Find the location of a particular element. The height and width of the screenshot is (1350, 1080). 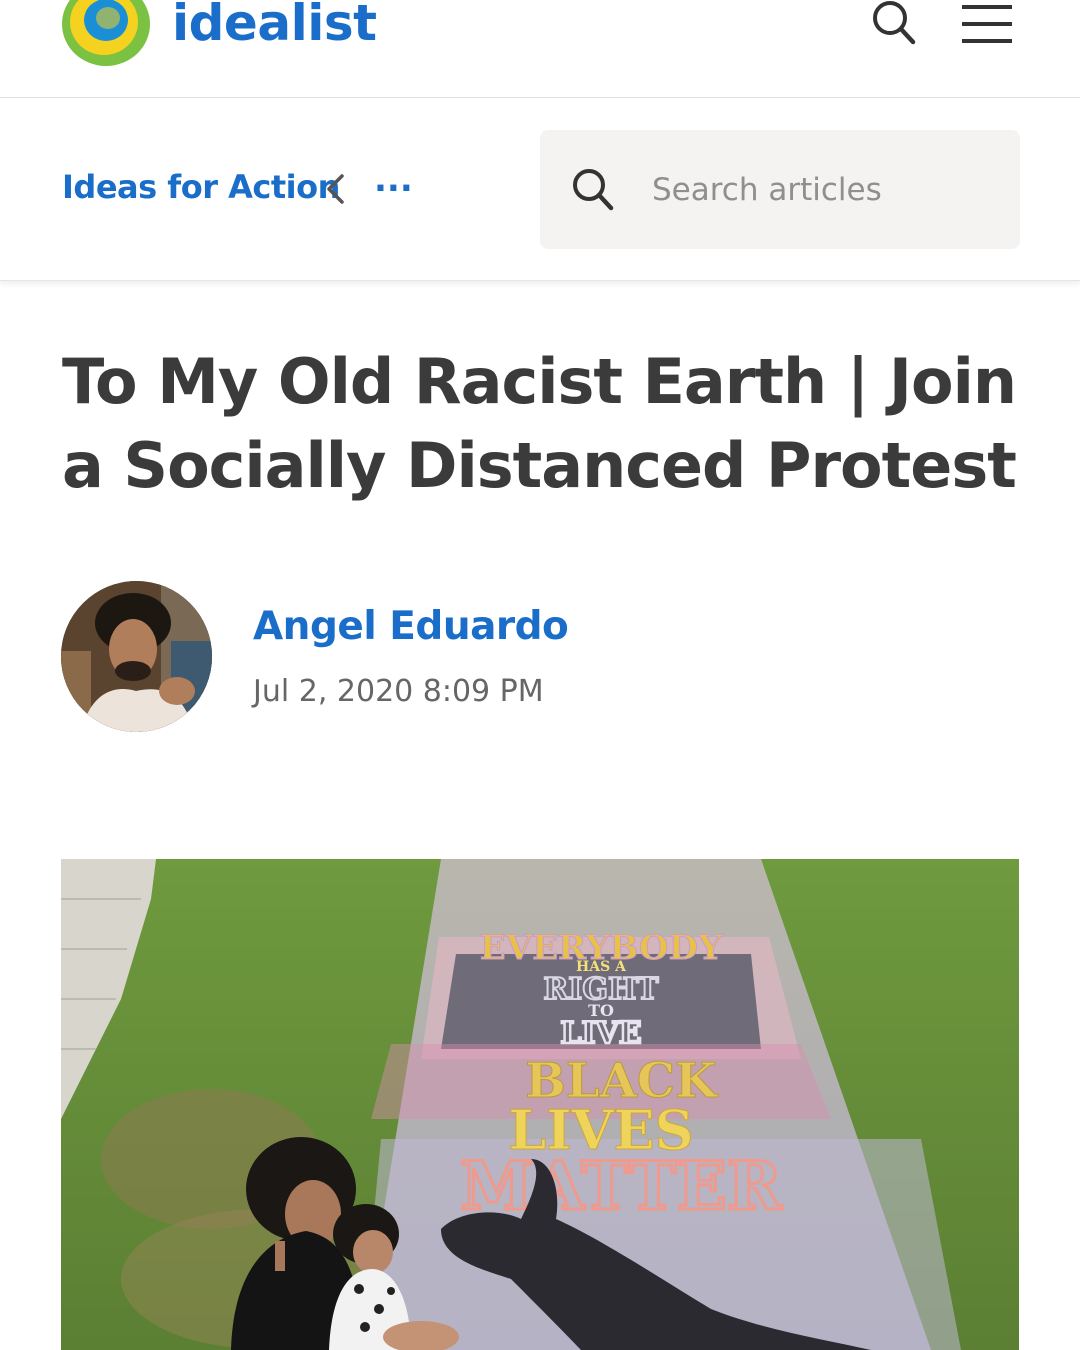

article-search-box is located at coordinates (780, 189).